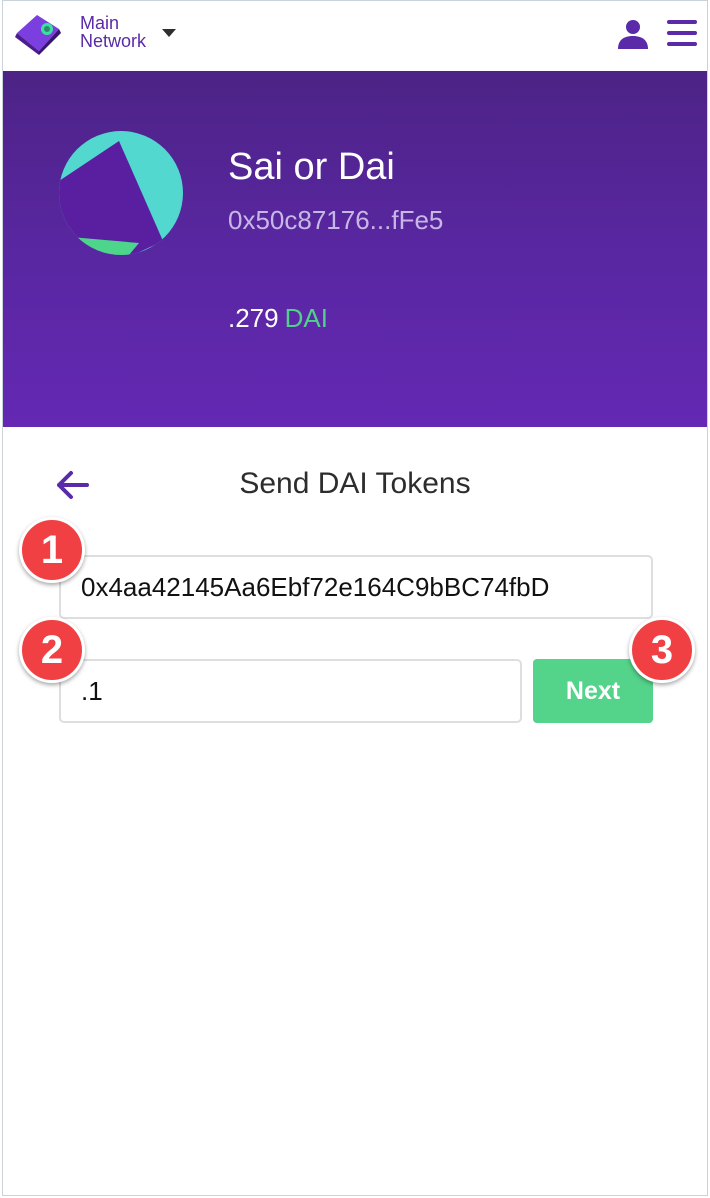 This screenshot has width=710, height=1198. What do you see at coordinates (335, 220) in the screenshot?
I see `token-address: 0x50c87176...fFe5` at bounding box center [335, 220].